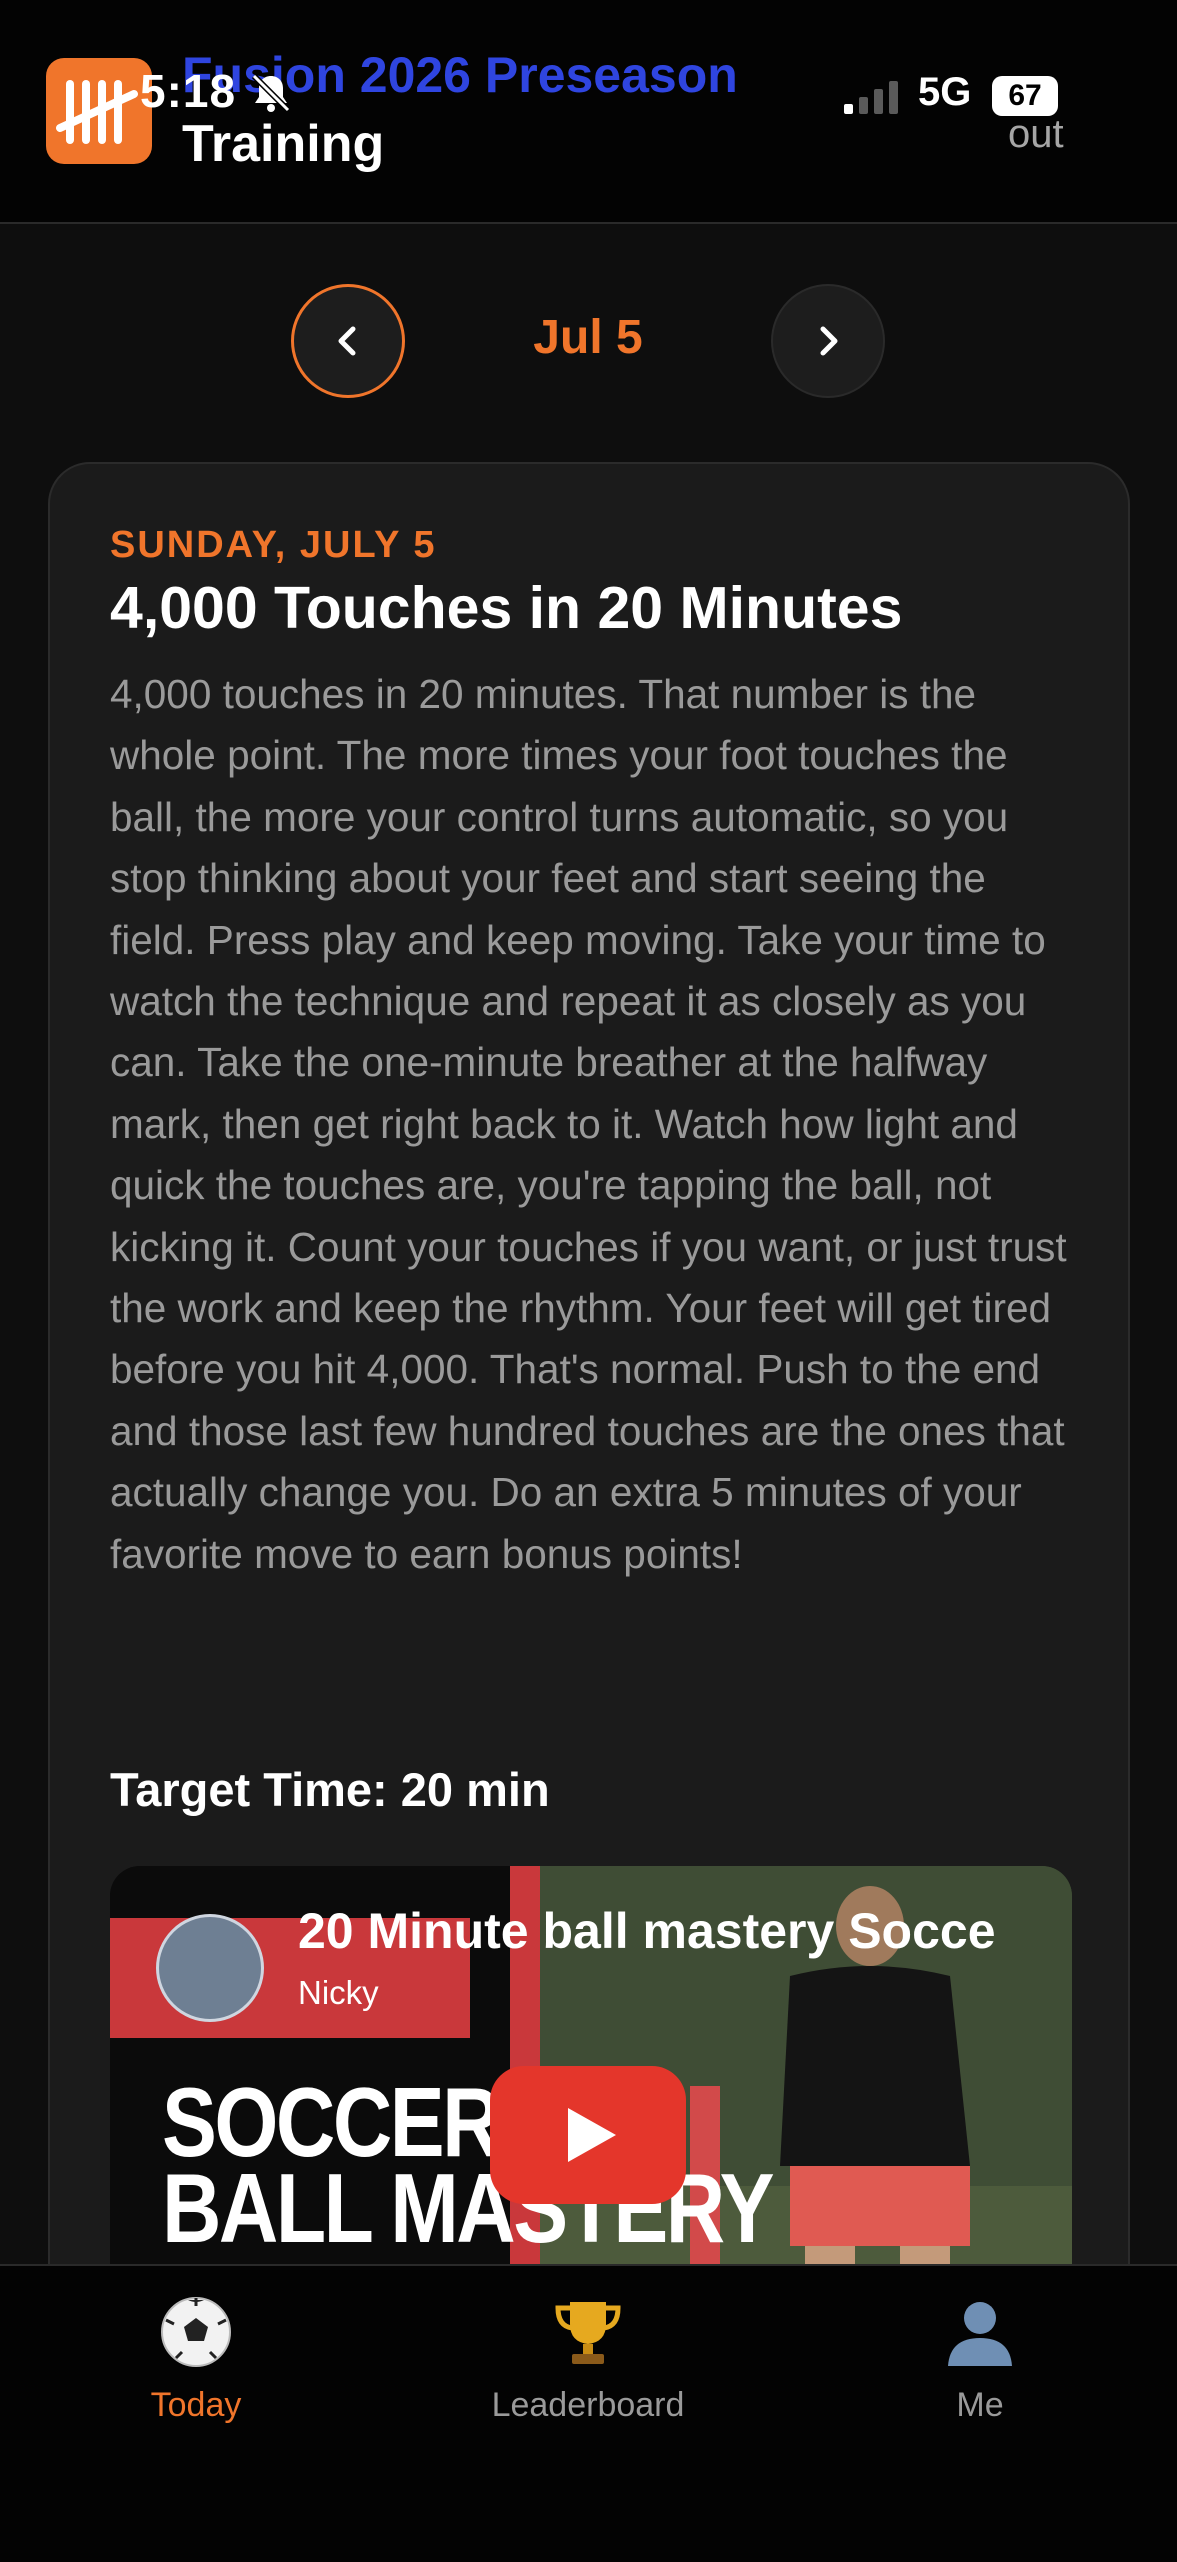  Describe the element at coordinates (588, 2405) in the screenshot. I see `tab-leaderboard-label: Leaderboard` at that location.